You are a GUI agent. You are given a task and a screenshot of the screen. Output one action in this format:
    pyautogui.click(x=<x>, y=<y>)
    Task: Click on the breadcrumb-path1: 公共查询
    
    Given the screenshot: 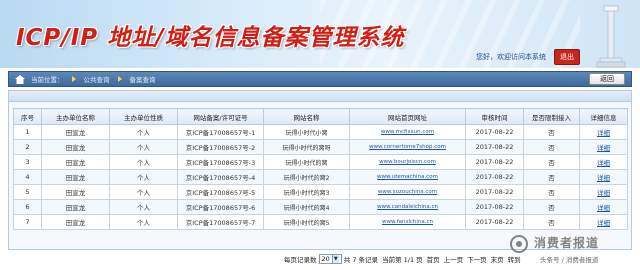 What is the action you would take?
    pyautogui.click(x=97, y=79)
    